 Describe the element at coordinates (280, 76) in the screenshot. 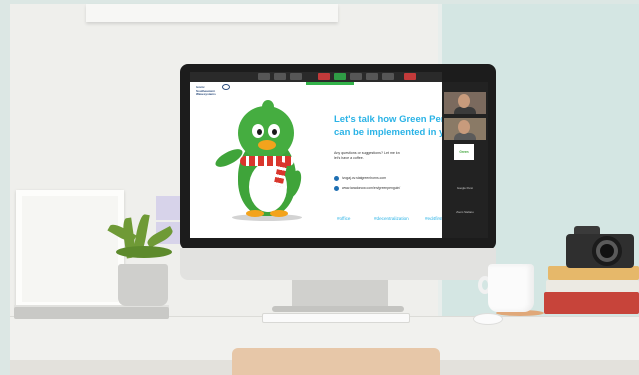

I see `video-button` at that location.